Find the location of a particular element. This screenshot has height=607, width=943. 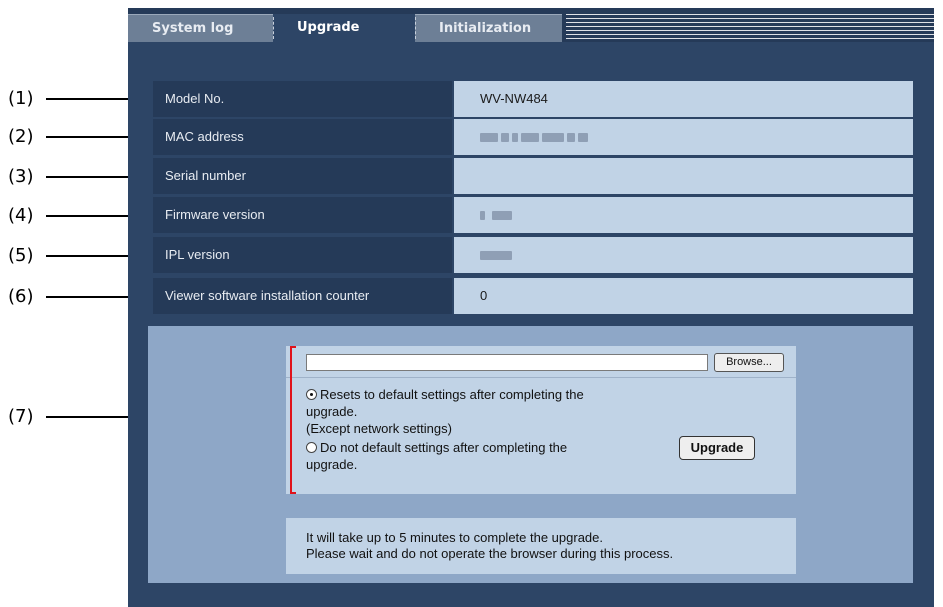

row-mac-address: MAC address is located at coordinates (533, 137).